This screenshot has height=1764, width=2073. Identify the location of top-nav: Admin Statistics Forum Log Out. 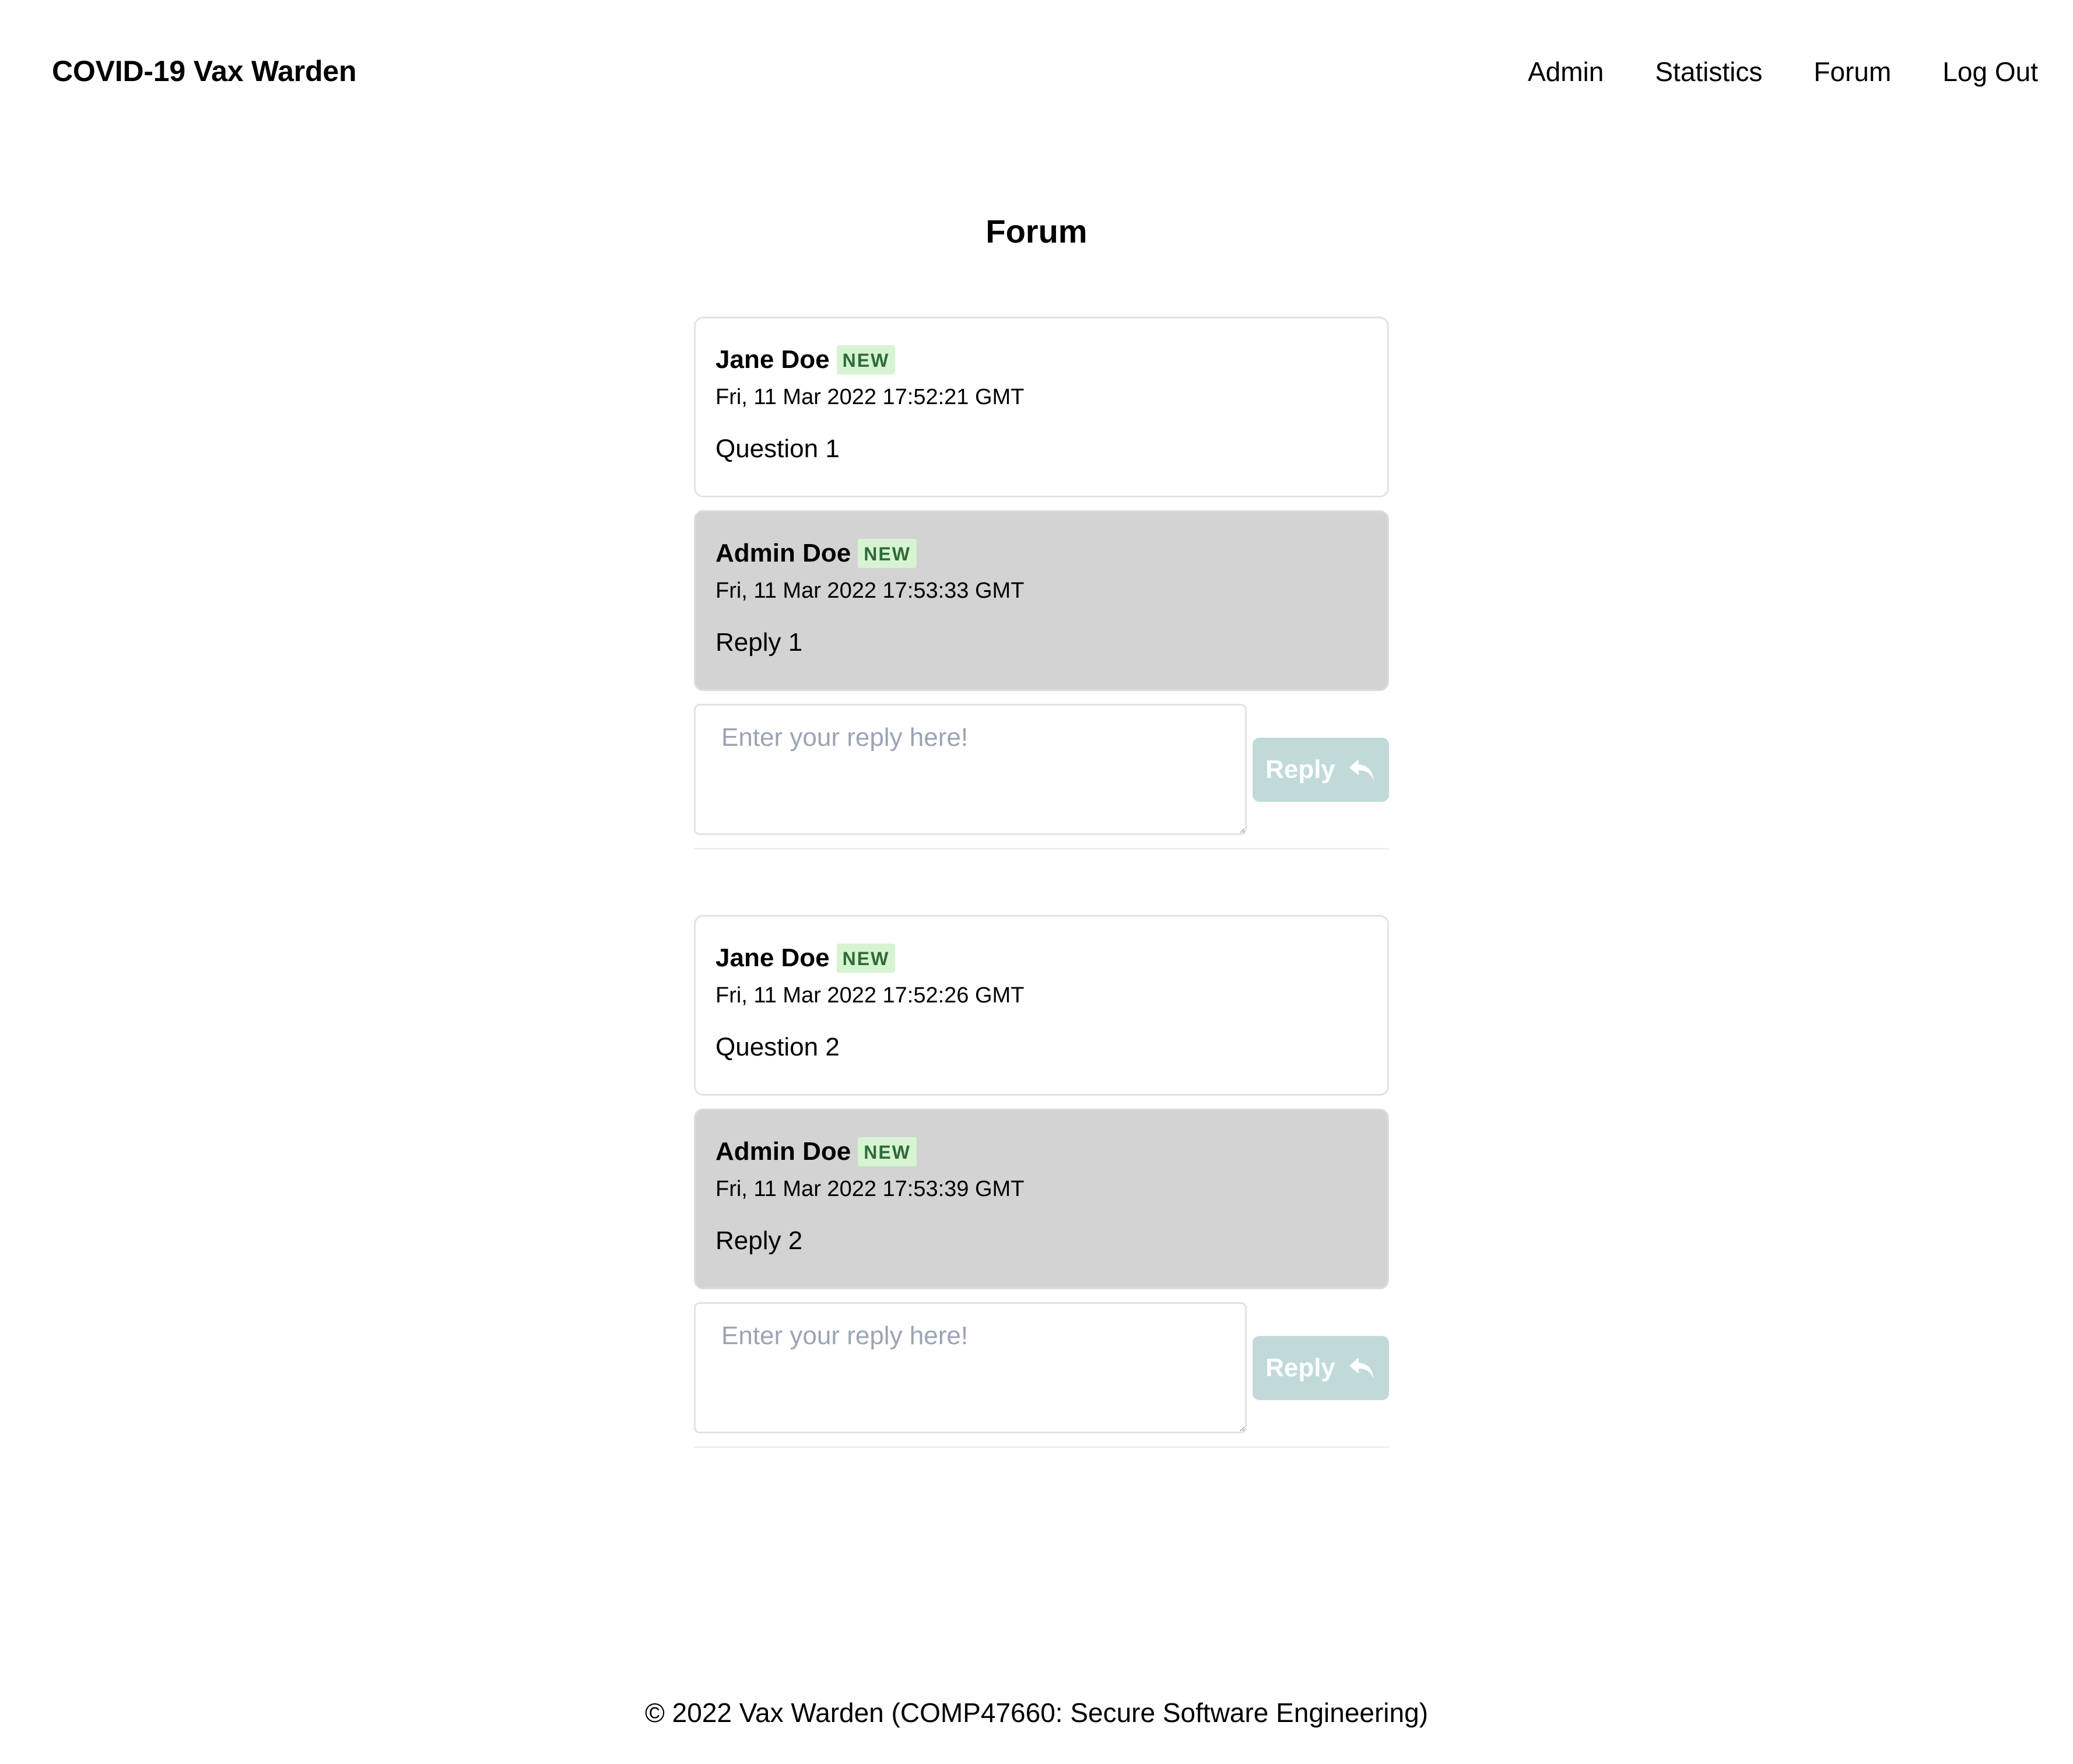
(1783, 71).